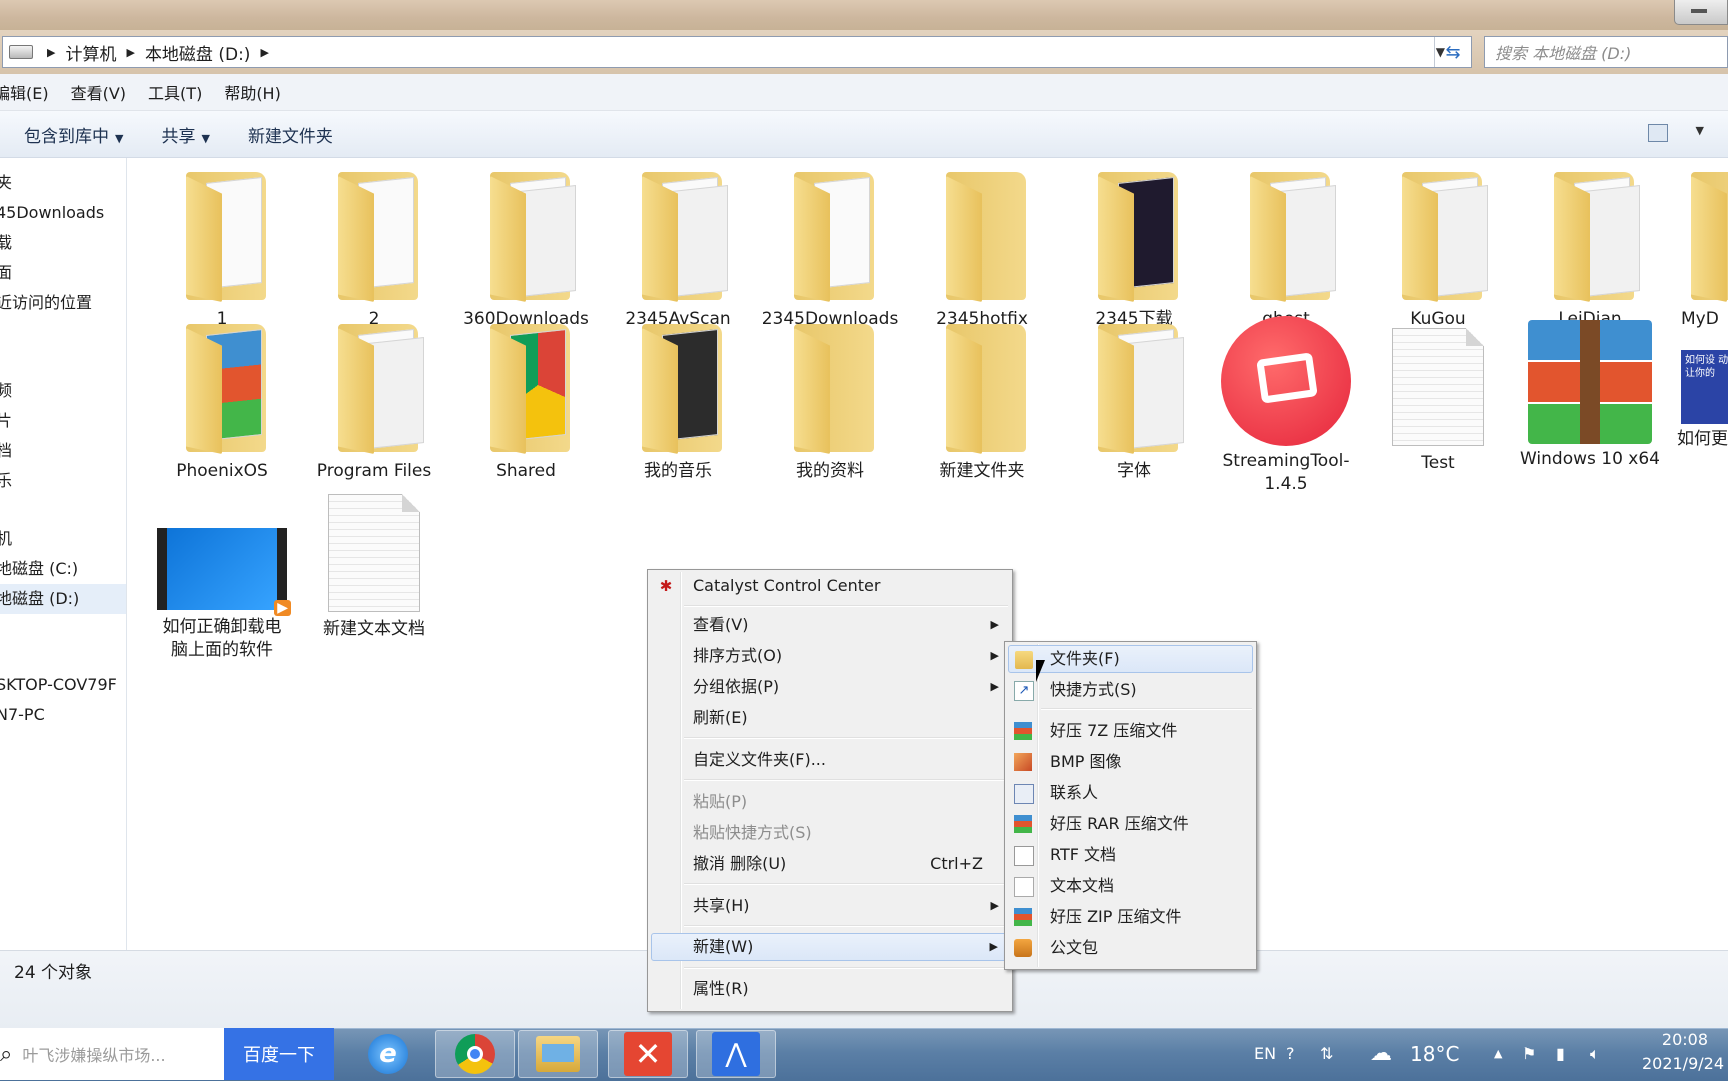 This screenshot has width=1728, height=1081. Describe the element at coordinates (1697, 380) in the screenshot. I see `file-item: 如何设 动清理 让你的 如何更` at that location.